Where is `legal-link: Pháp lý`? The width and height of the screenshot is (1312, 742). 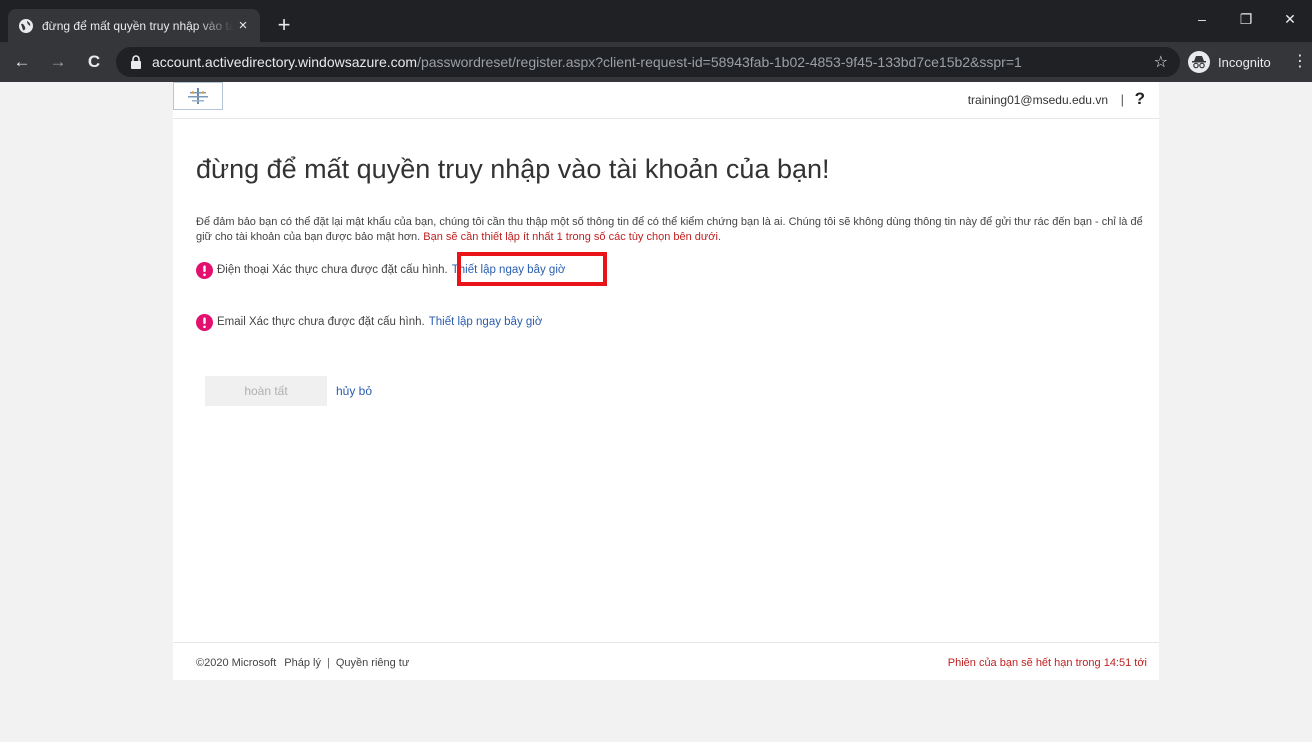 legal-link: Pháp lý is located at coordinates (302, 663).